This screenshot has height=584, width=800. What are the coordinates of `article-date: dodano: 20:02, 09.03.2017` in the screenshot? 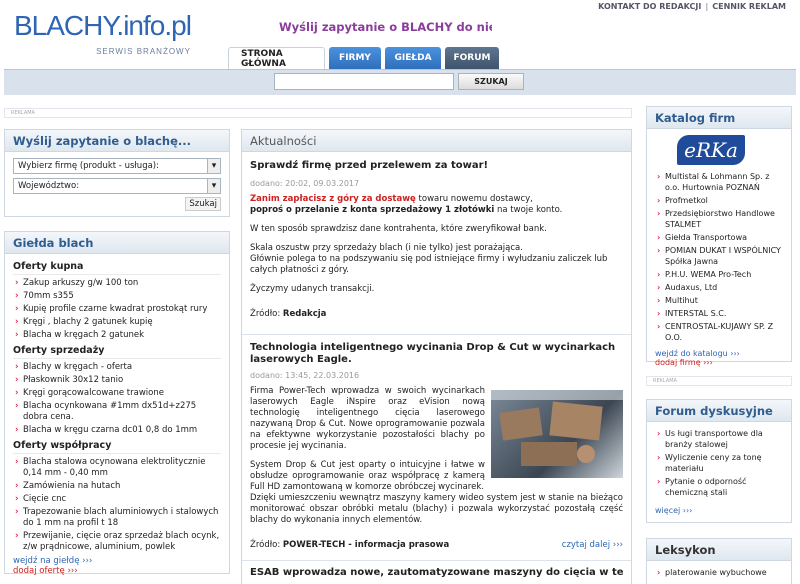 It's located at (305, 183).